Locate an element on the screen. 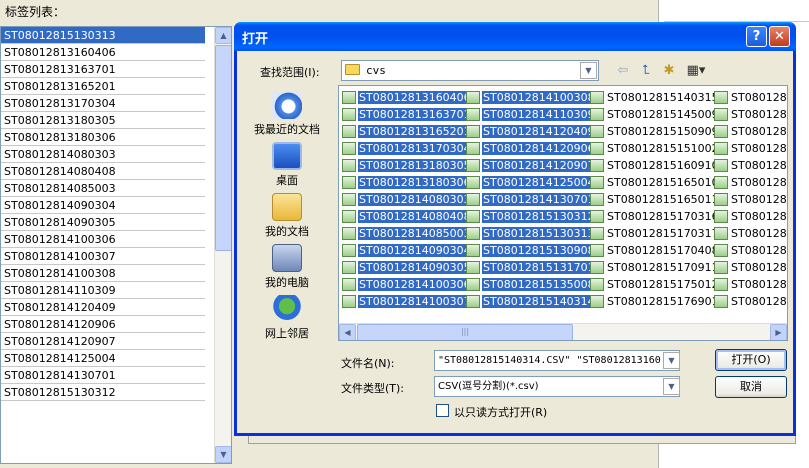  list-item: ST08012814120906 is located at coordinates (103, 324).